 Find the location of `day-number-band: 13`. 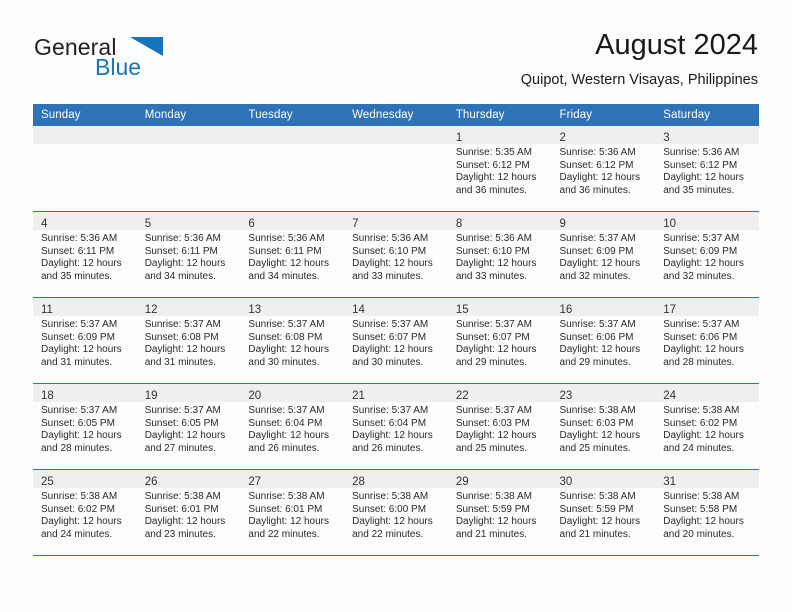

day-number-band: 13 is located at coordinates (292, 307).